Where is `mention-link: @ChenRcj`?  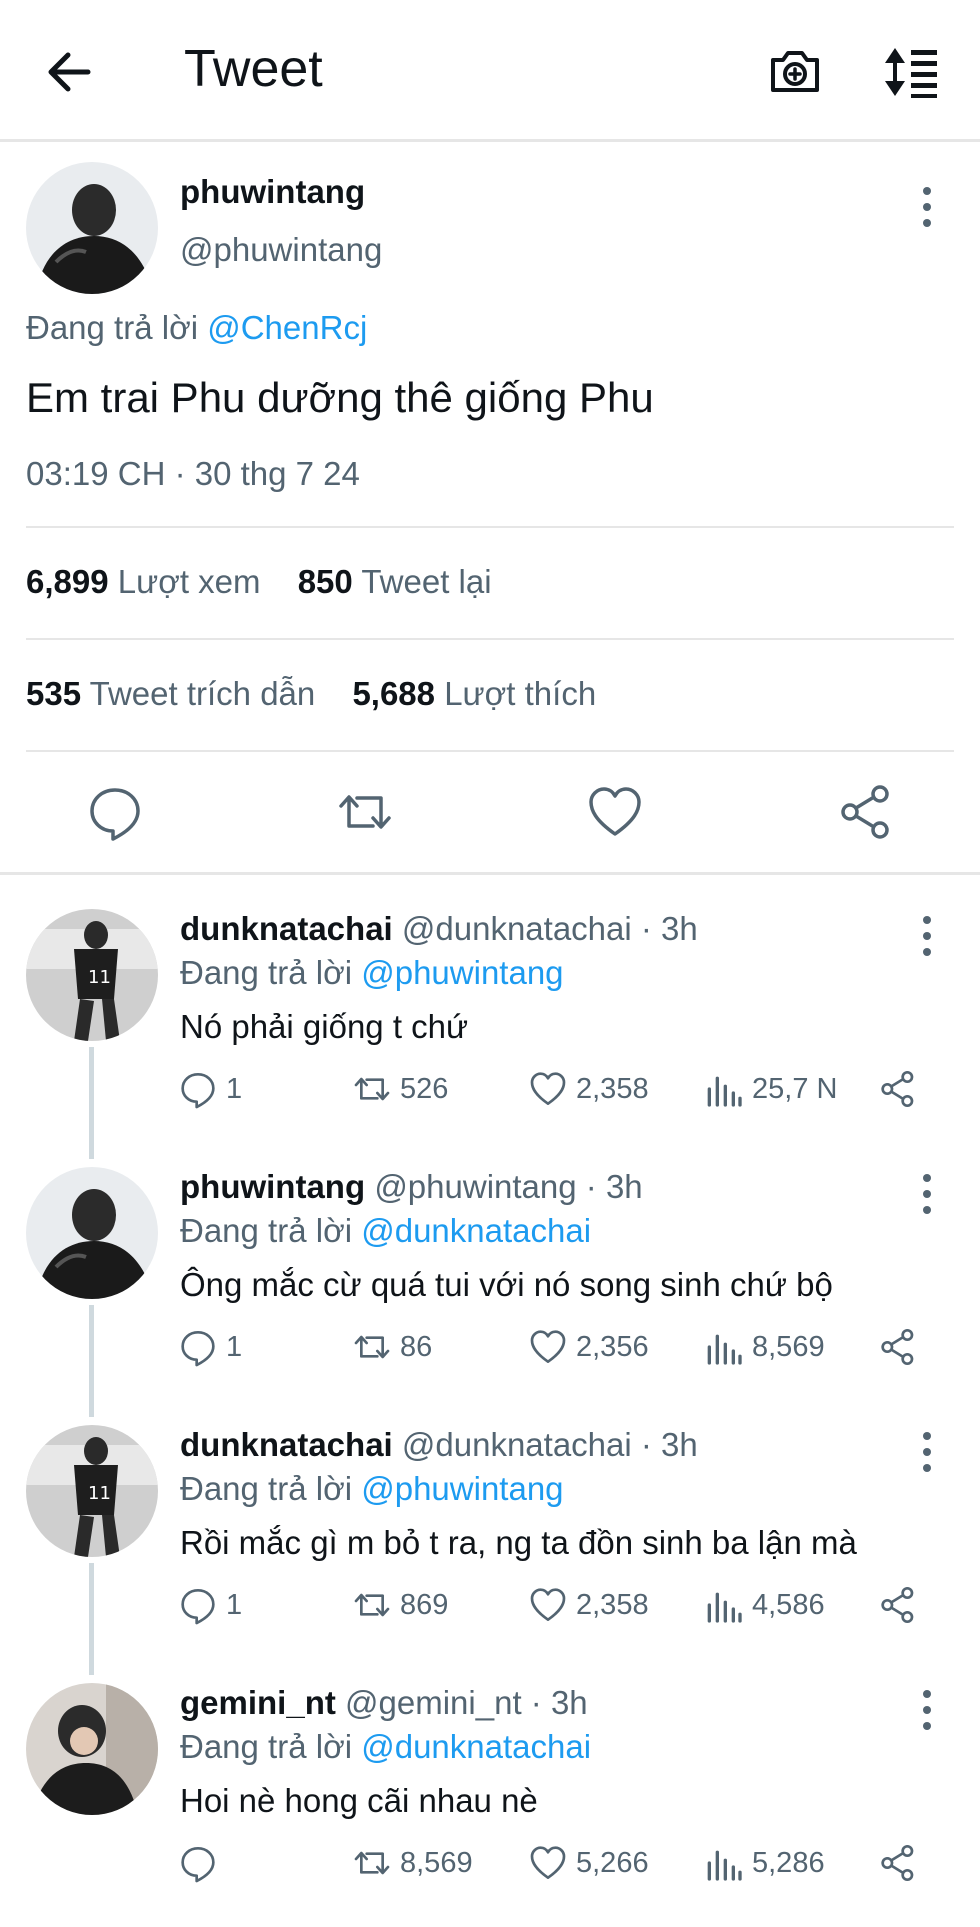 mention-link: @ChenRcj is located at coordinates (287, 327).